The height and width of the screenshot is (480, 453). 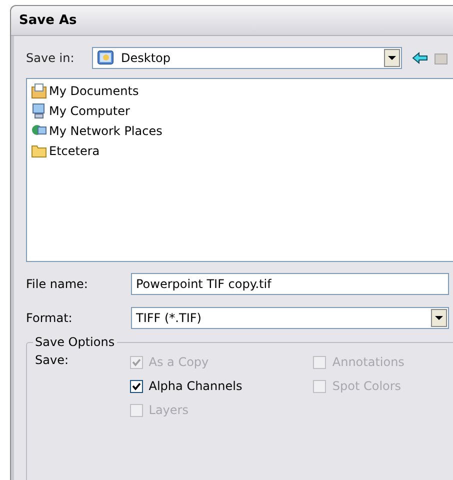 What do you see at coordinates (222, 386) in the screenshot?
I see `checkbox-option: Alpha Channels` at bounding box center [222, 386].